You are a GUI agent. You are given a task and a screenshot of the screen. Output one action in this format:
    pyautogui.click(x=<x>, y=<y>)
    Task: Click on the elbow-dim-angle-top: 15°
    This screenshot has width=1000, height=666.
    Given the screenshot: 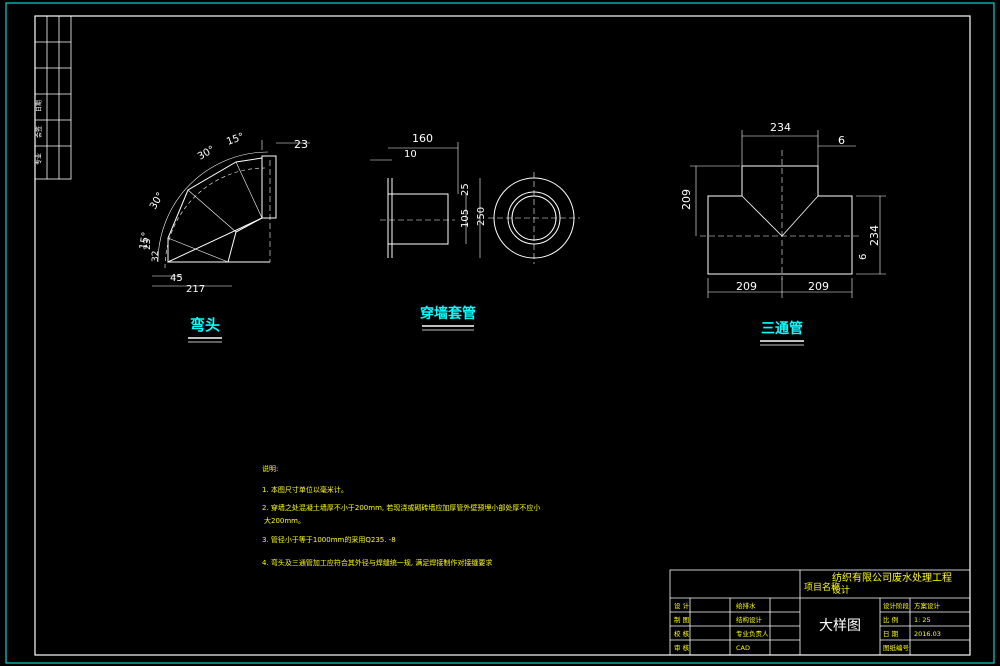 What is the action you would take?
    pyautogui.click(x=235, y=139)
    